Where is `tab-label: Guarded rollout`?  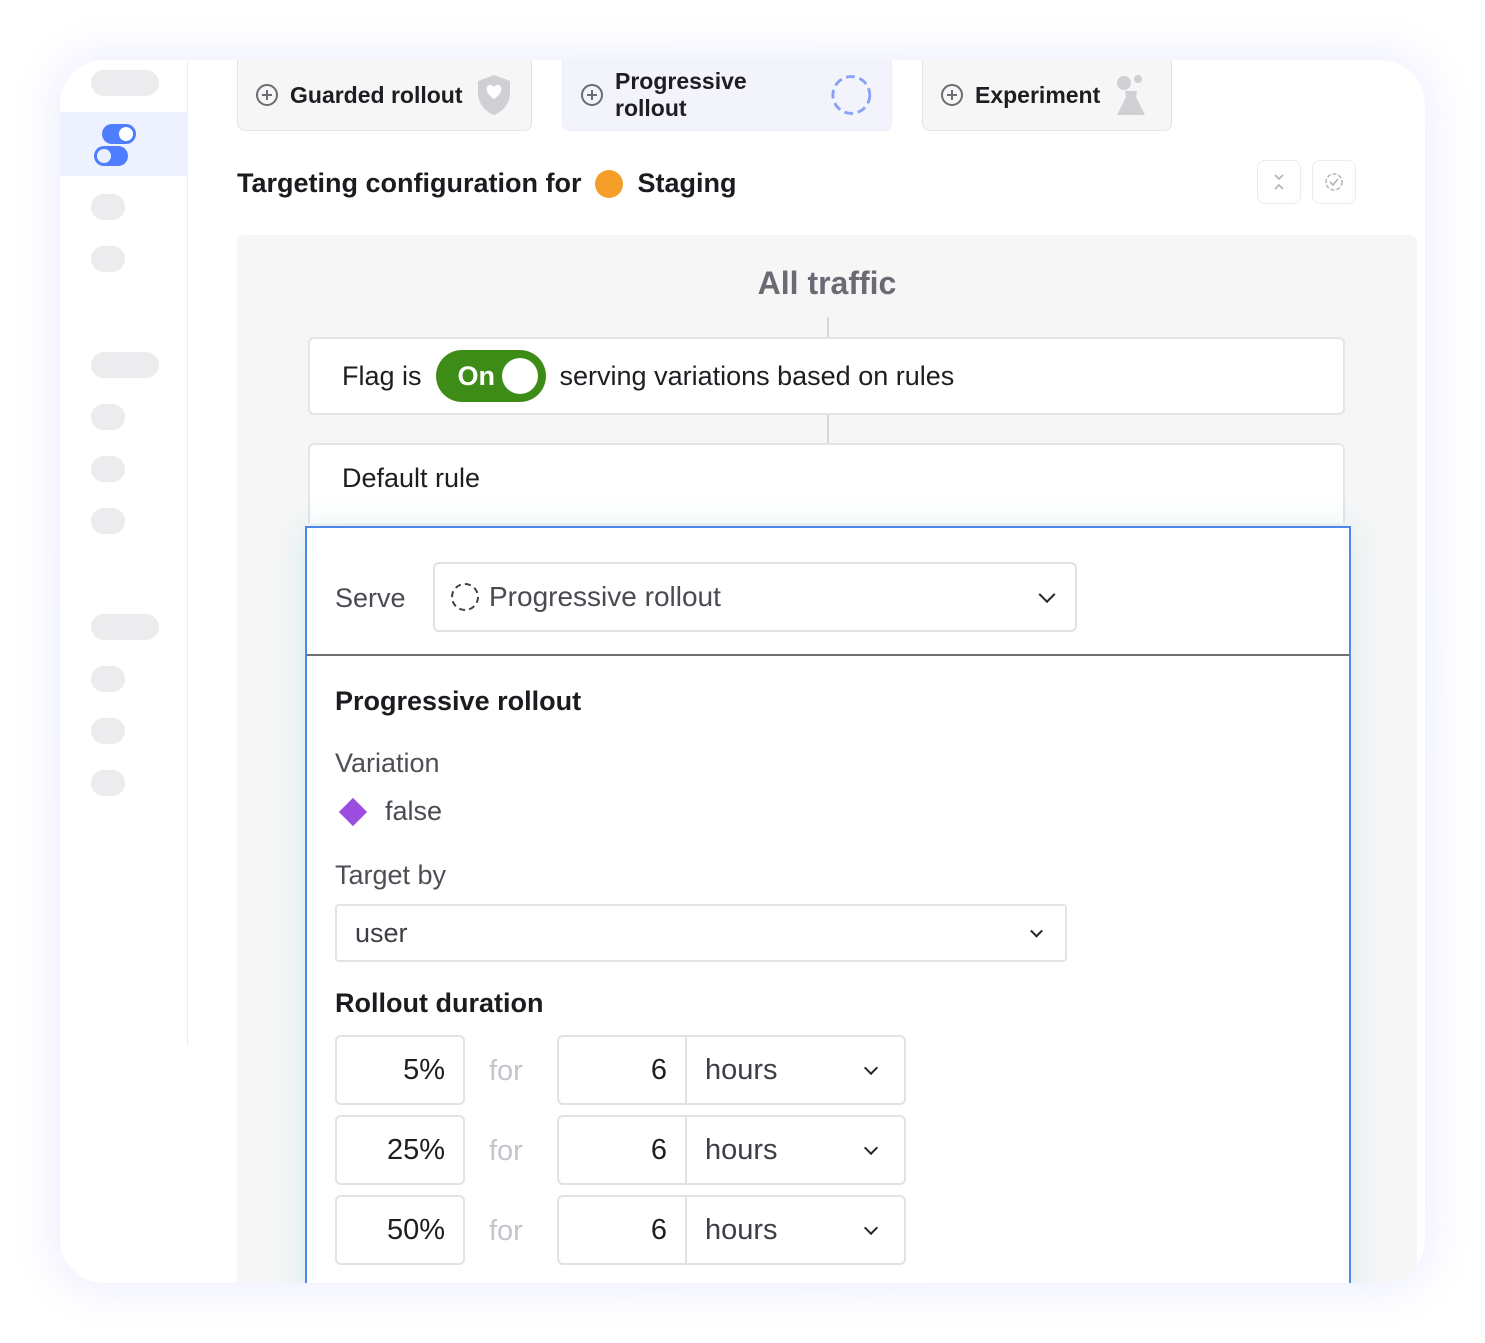 tab-label: Guarded rollout is located at coordinates (376, 94).